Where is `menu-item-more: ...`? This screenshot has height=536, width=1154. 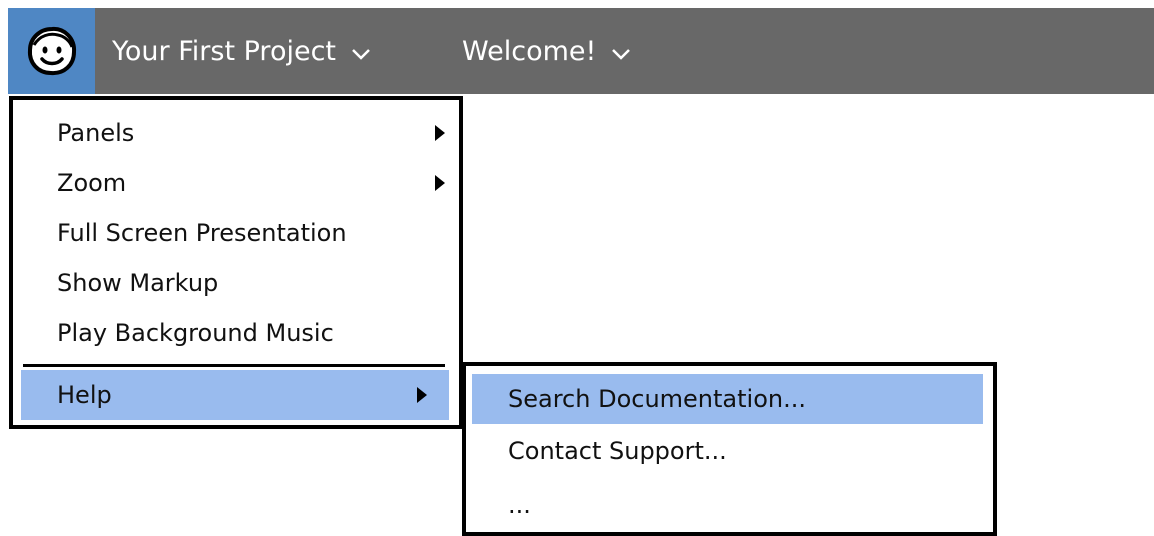
menu-item-more: ... is located at coordinates (729, 505).